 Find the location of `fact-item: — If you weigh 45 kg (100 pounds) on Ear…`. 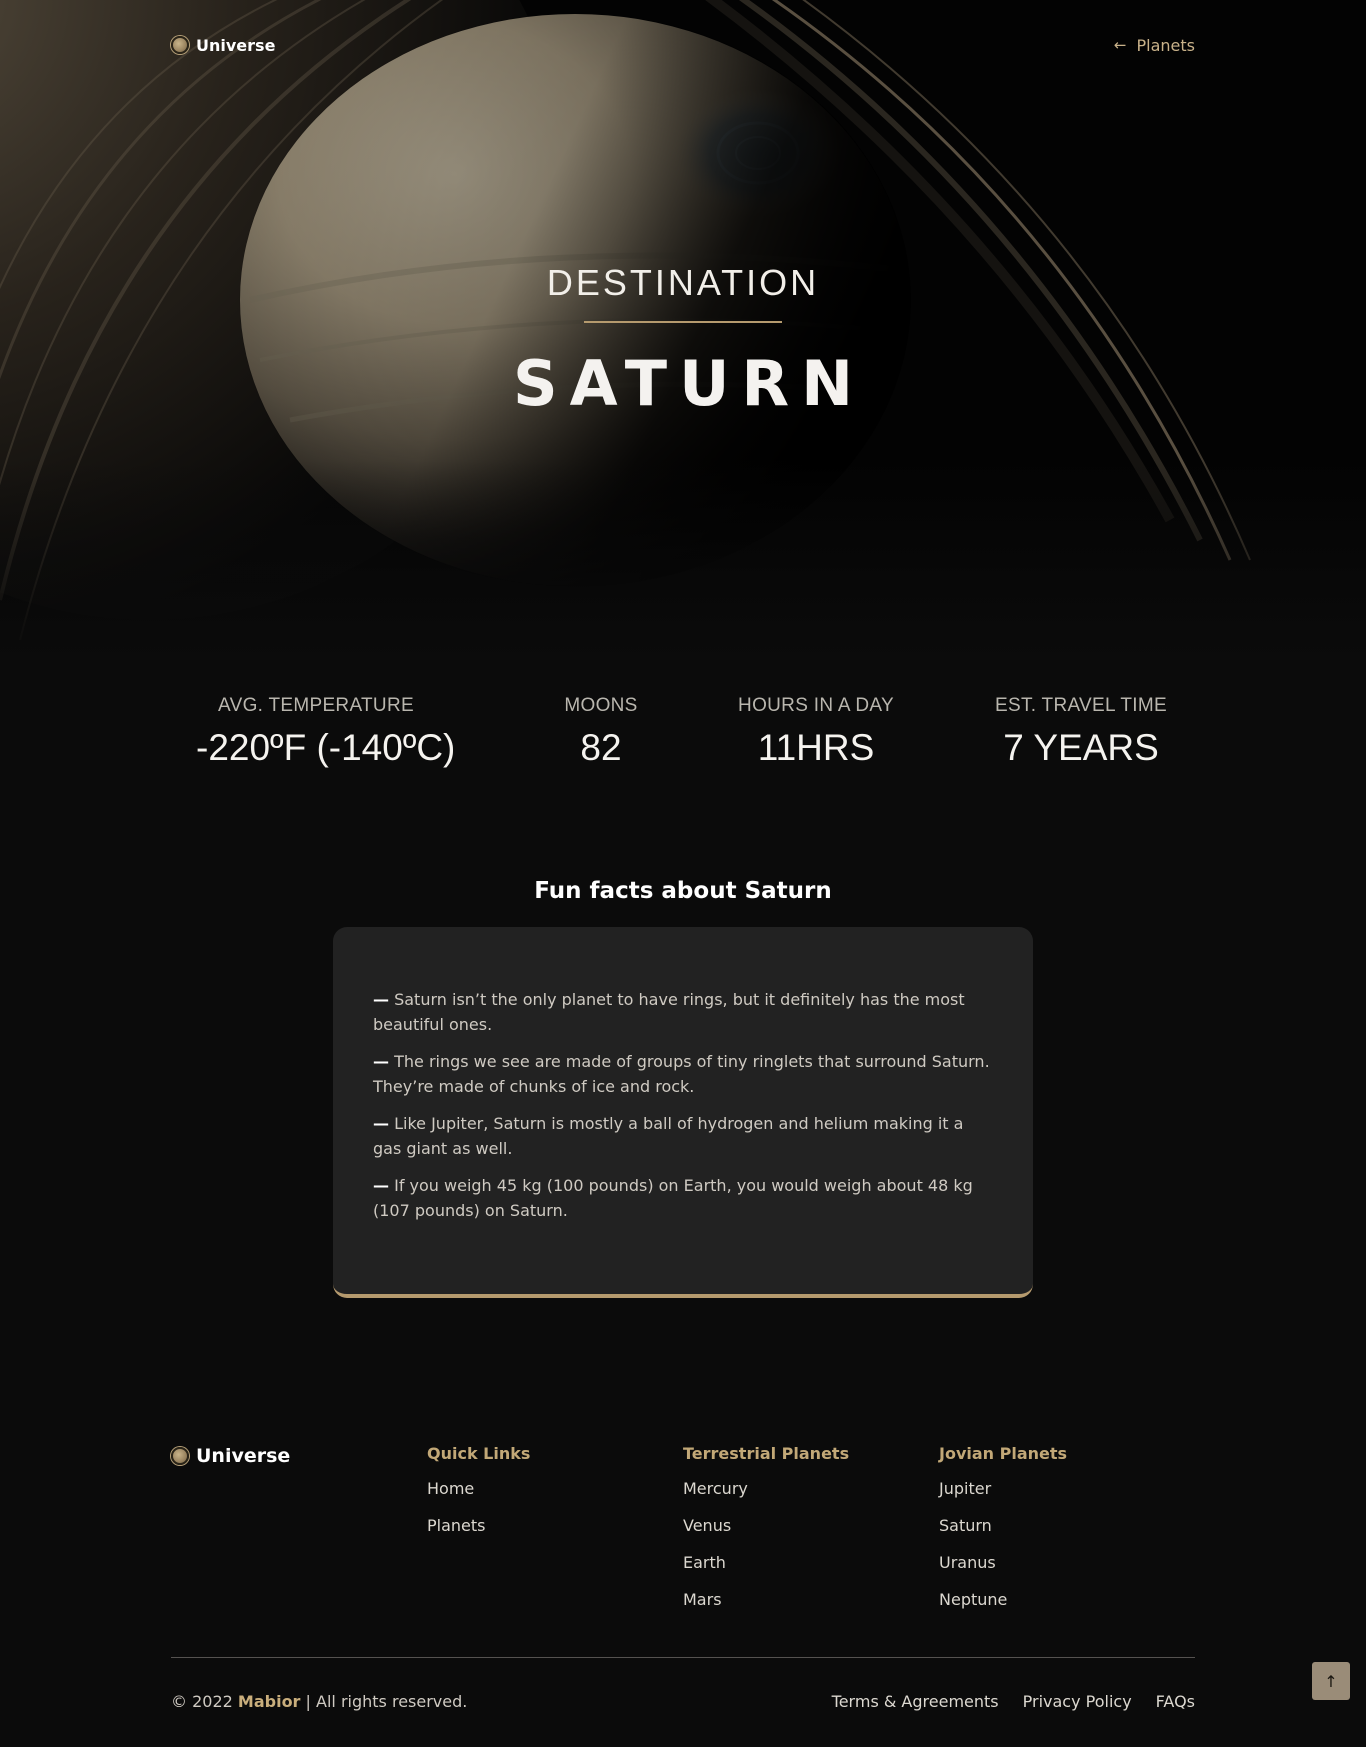

fact-item: — If you weigh 45 kg (100 pounds) on Ear… is located at coordinates (684, 1198).